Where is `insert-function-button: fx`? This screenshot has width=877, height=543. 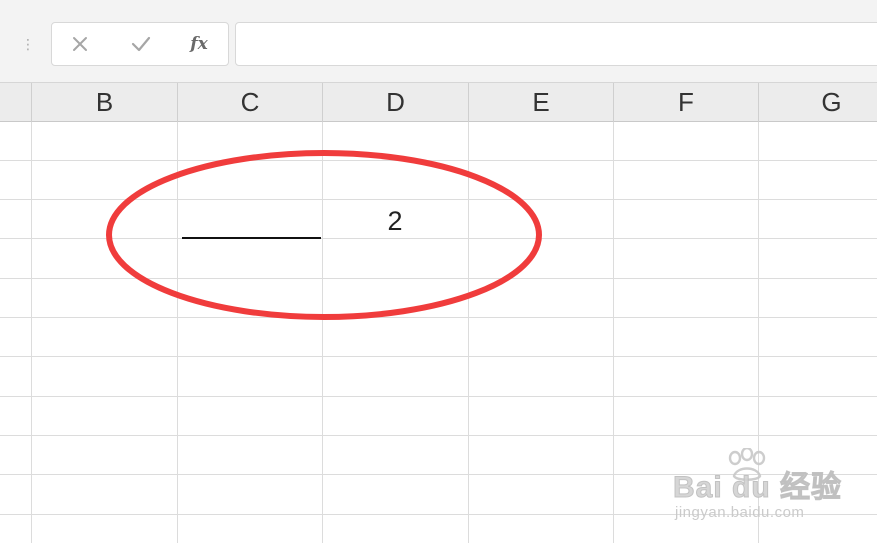
insert-function-button: fx is located at coordinates (199, 44).